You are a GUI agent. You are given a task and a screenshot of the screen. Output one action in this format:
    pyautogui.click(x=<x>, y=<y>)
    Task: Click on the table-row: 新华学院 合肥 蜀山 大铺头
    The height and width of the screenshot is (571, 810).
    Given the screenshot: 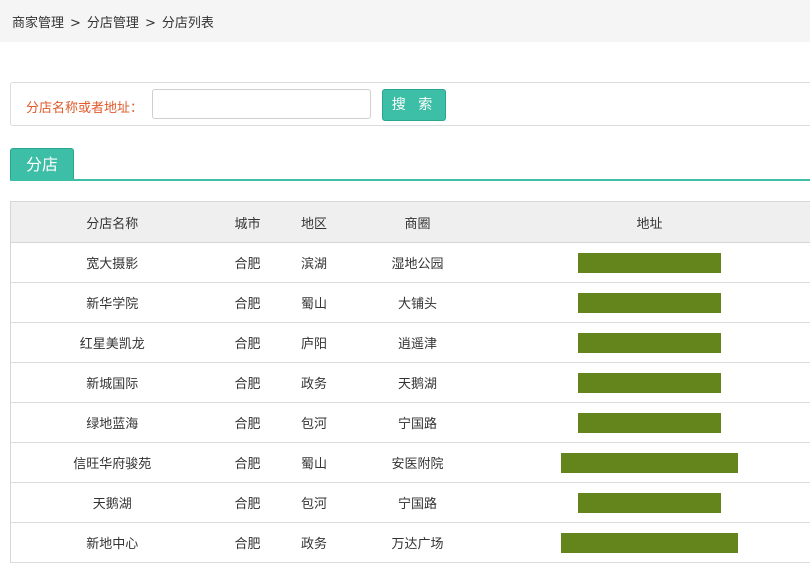 What is the action you would take?
    pyautogui.click(x=410, y=302)
    